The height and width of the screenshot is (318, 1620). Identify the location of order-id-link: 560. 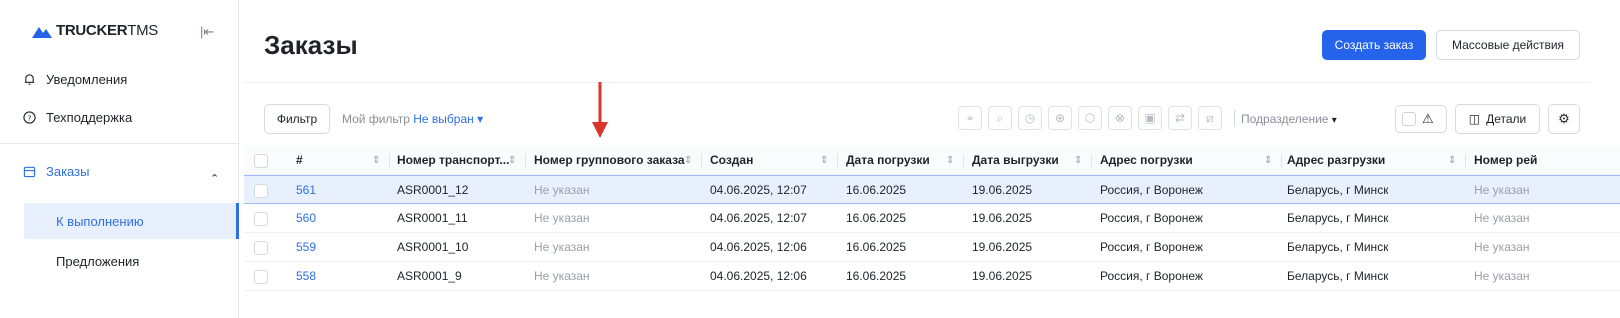
(306, 218).